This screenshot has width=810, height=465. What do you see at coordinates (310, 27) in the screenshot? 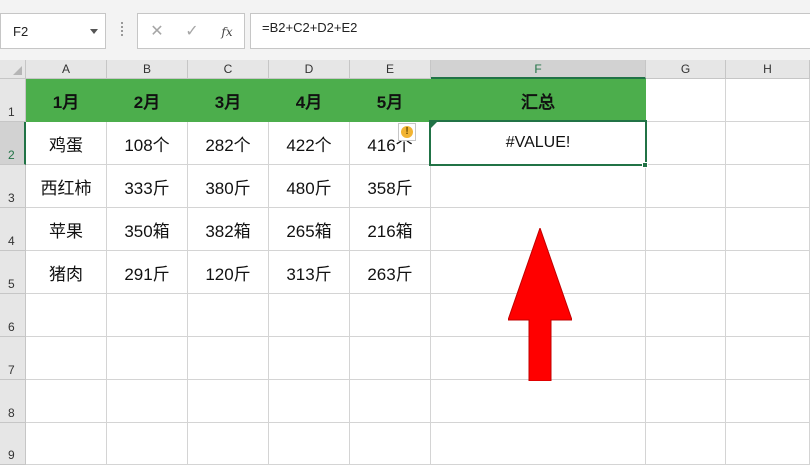
I see `formula-text: =B2+C2+D2+E2` at bounding box center [310, 27].